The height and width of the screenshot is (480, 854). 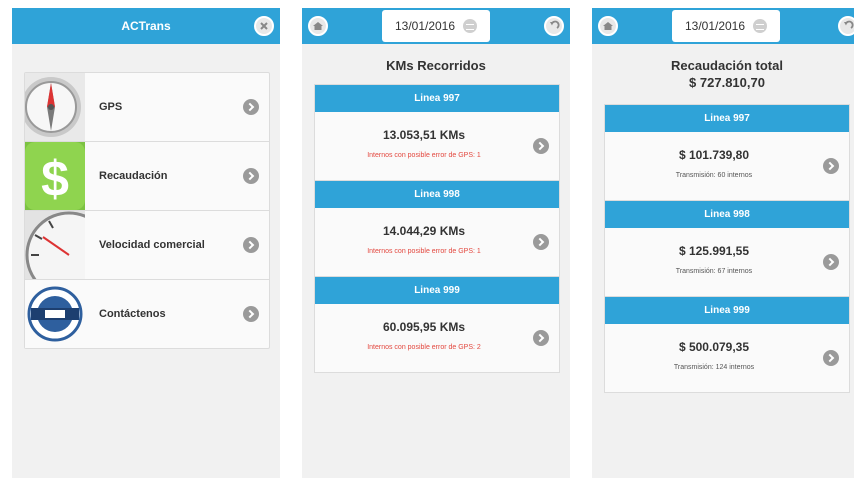 I want to click on menu-label-recaudacion: Recaudación, so click(x=133, y=176).